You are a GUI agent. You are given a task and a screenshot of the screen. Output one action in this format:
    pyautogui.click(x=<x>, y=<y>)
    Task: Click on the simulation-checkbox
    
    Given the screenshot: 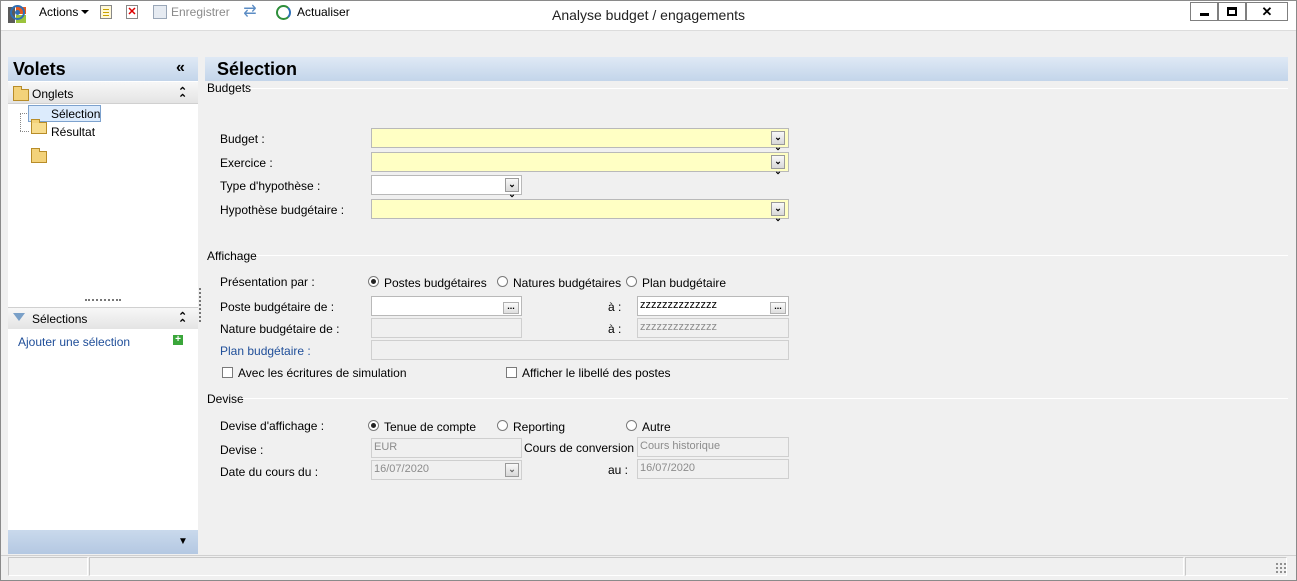 What is the action you would take?
    pyautogui.click(x=227, y=372)
    